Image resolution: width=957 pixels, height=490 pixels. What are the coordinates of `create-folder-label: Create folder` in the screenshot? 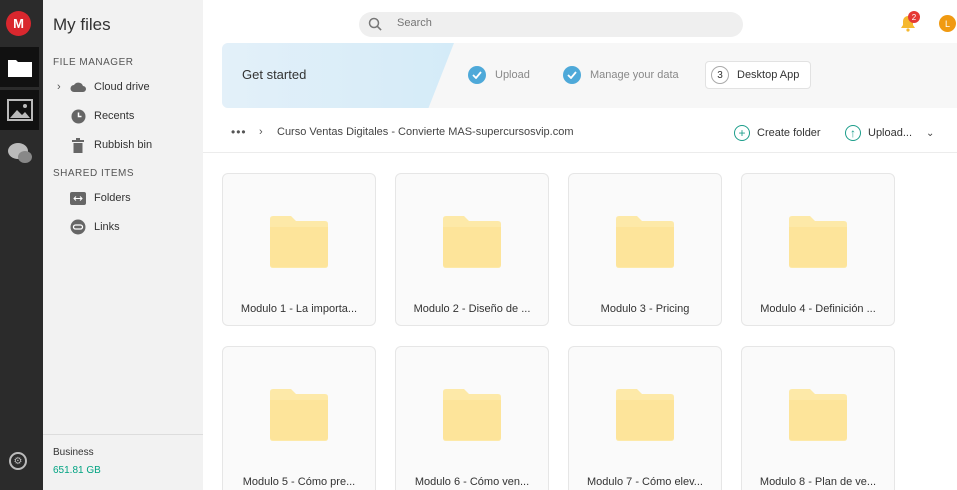 It's located at (789, 133).